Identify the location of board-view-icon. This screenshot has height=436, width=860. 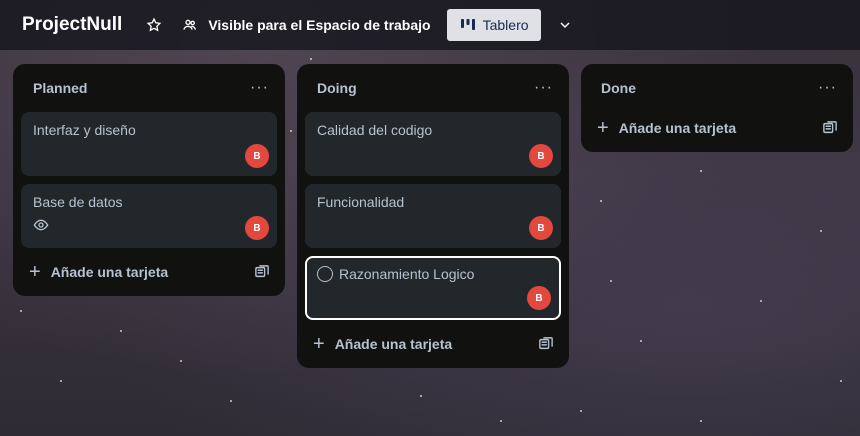
(468, 25).